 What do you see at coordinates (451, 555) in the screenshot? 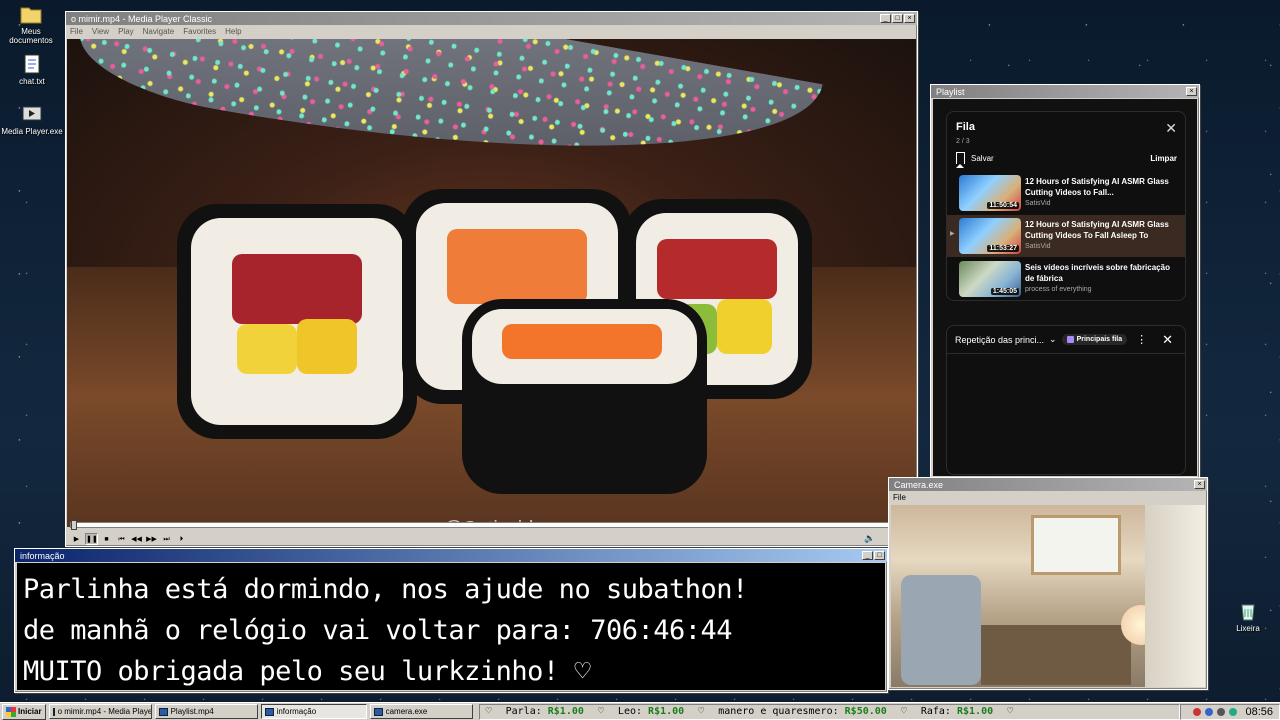
I see `info-titlebar: informação _ □` at bounding box center [451, 555].